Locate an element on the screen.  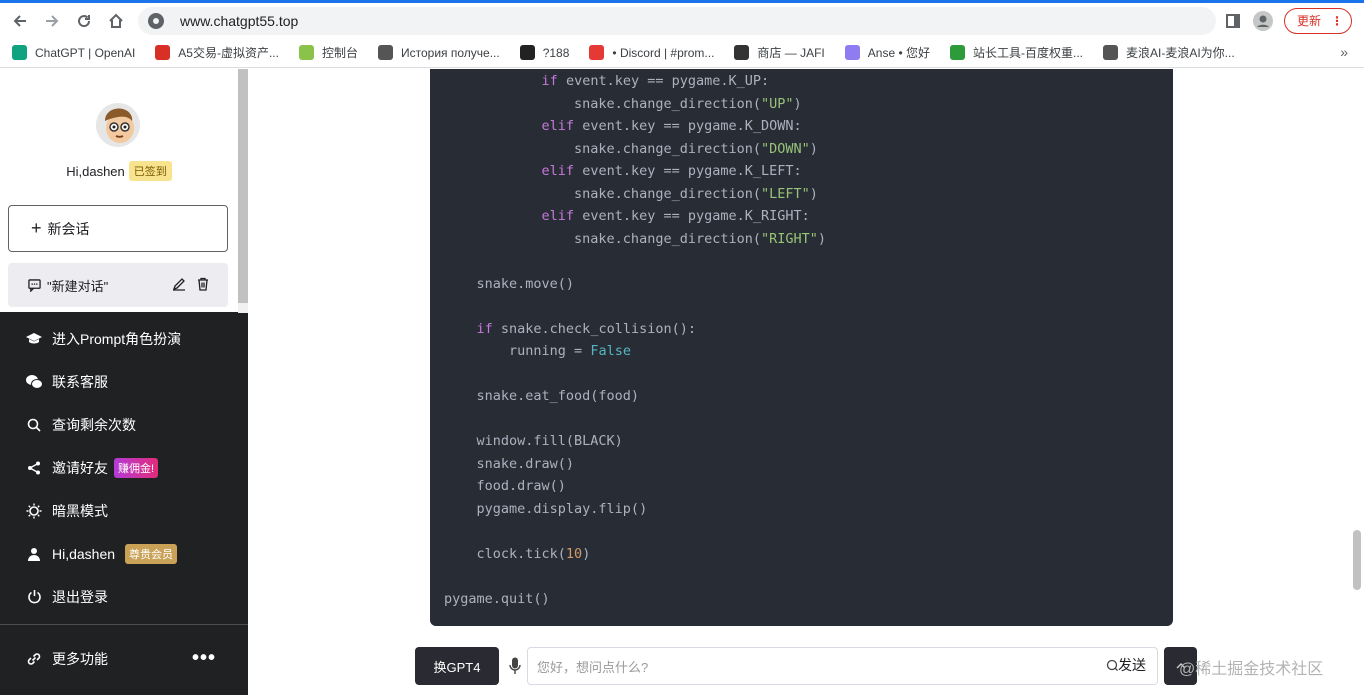
profile-button is located at coordinates (1263, 21).